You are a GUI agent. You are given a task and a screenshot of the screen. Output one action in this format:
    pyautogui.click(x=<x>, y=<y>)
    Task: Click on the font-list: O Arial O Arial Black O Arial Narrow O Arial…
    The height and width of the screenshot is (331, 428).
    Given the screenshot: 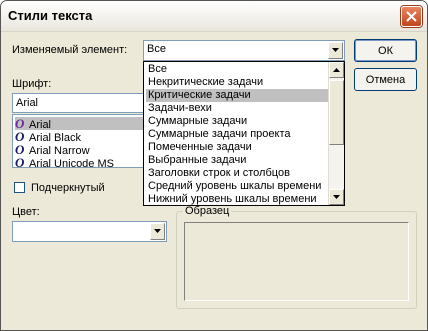 What is the action you would take?
    pyautogui.click(x=80, y=142)
    